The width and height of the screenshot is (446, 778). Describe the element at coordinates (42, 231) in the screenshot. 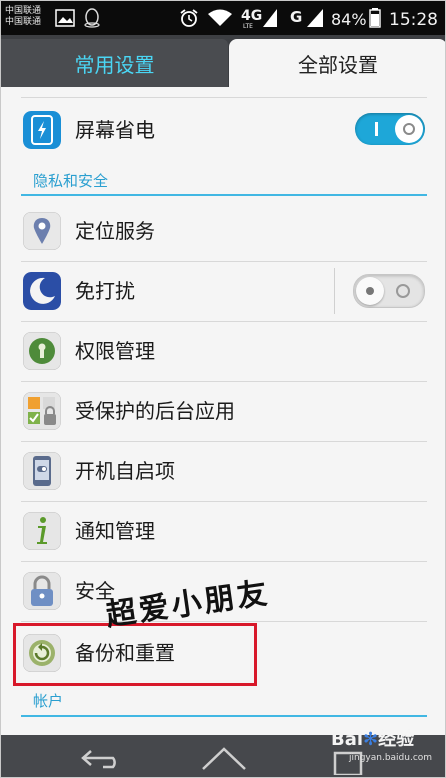

I see `location-pin-icon` at that location.